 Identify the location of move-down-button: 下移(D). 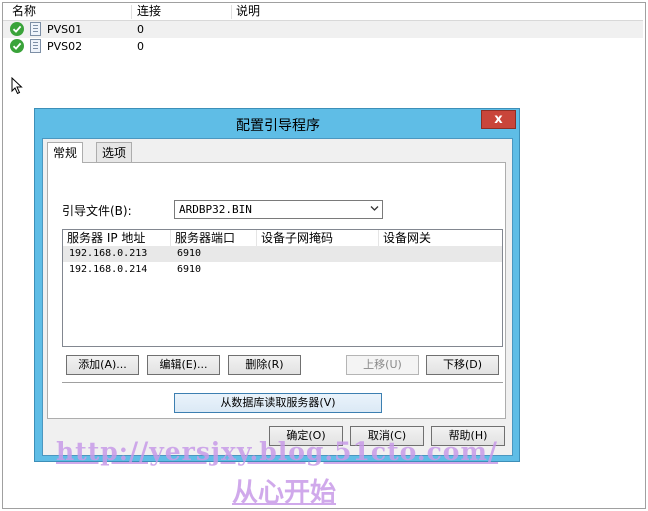
(462, 365).